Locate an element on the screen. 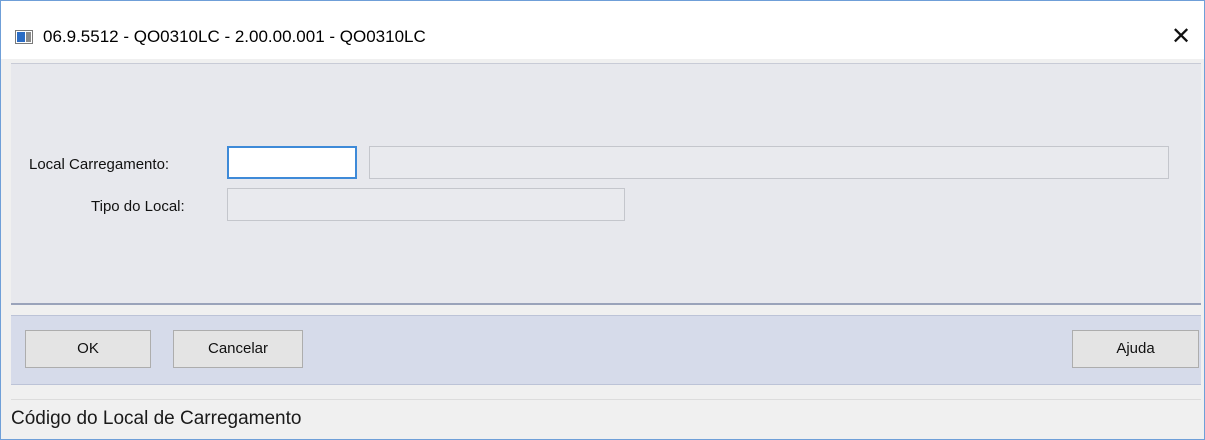  status-text: Código do Local de Carregamento is located at coordinates (156, 418).